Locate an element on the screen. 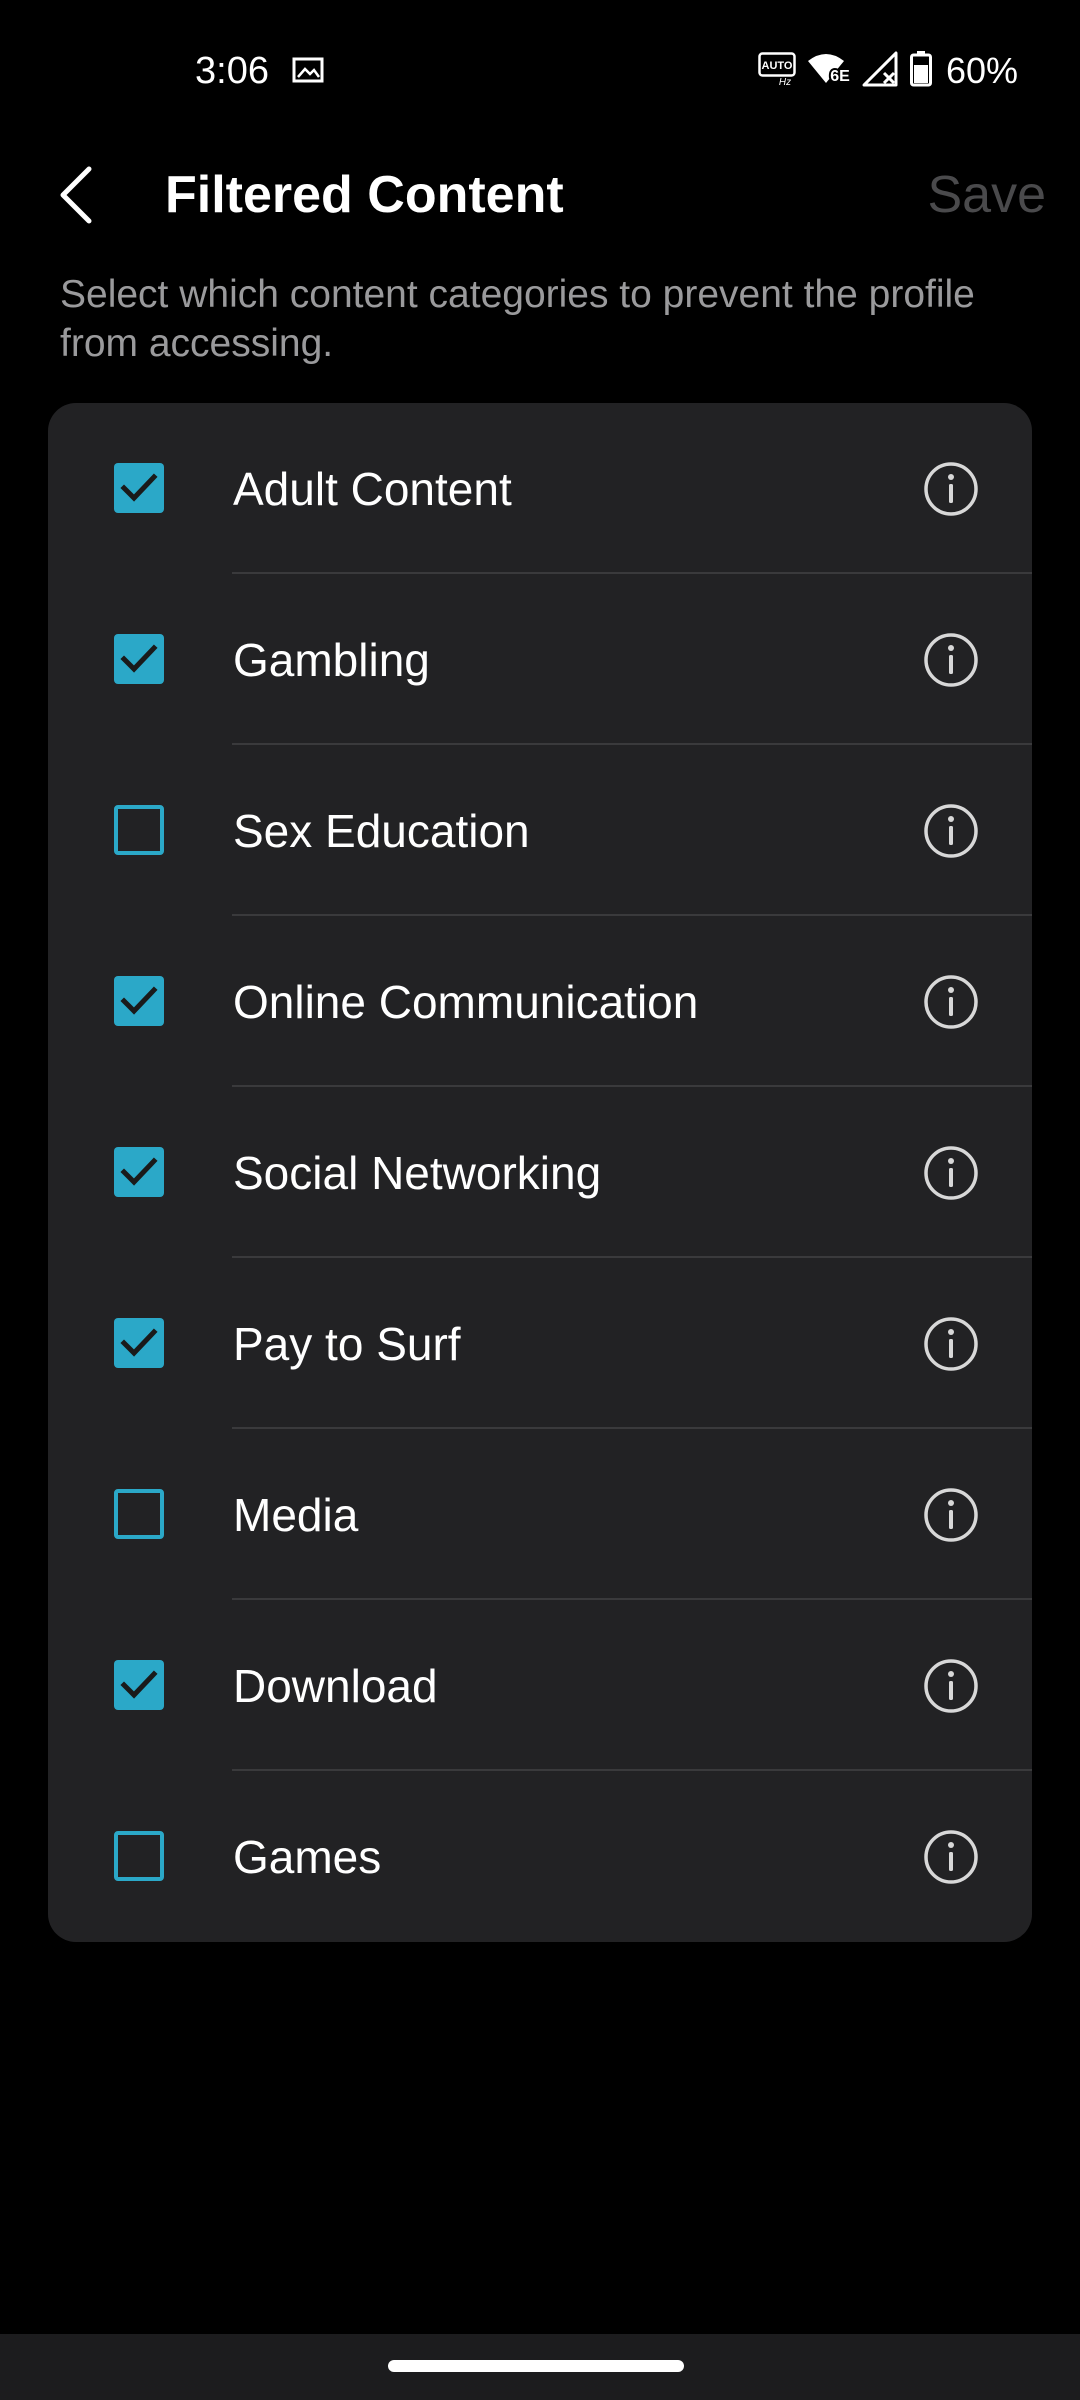 The height and width of the screenshot is (2400, 1080). chevron-left-icon is located at coordinates (76, 195).